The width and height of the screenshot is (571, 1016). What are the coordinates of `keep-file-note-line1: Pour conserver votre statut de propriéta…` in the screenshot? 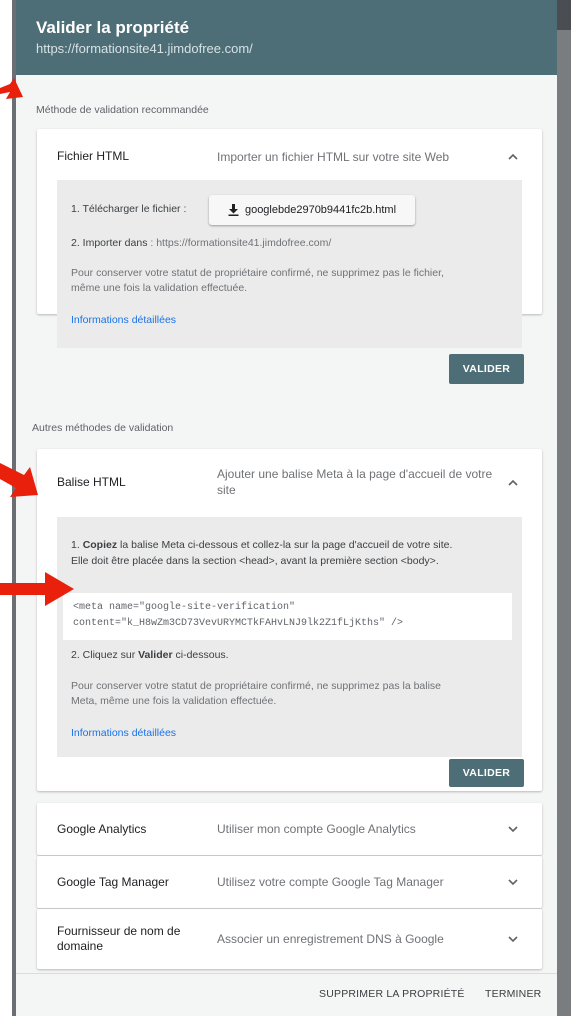 It's located at (257, 273).